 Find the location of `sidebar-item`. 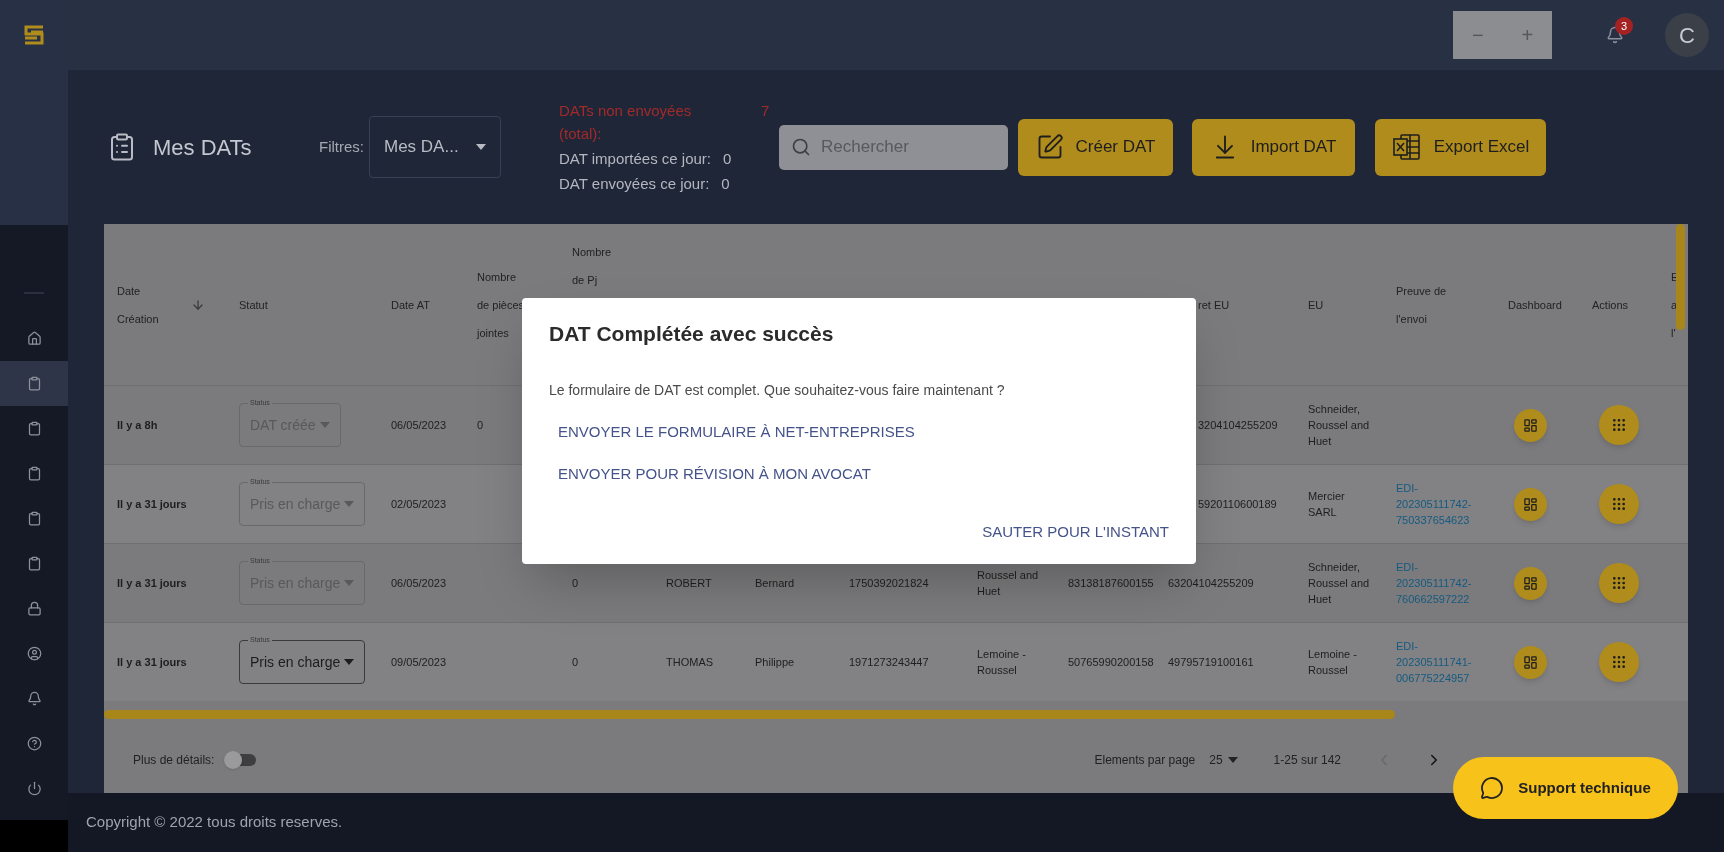

sidebar-item is located at coordinates (34, 383).